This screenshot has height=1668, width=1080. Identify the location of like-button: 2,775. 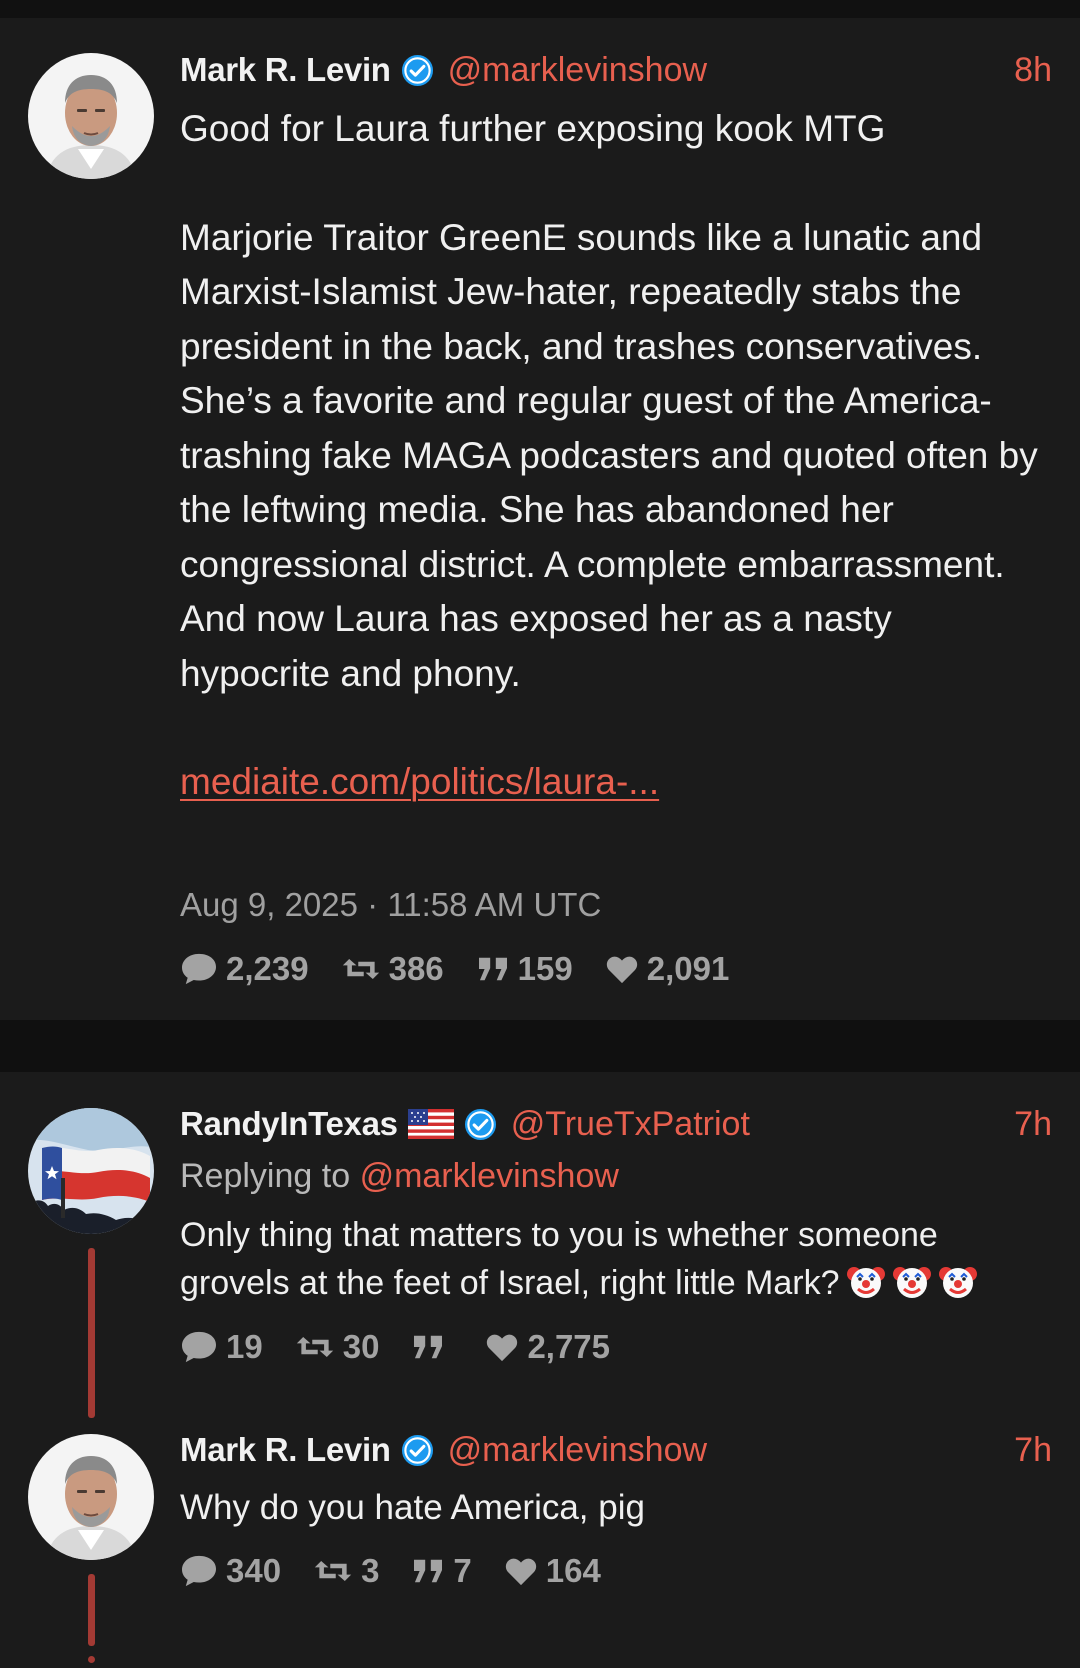
(547, 1347).